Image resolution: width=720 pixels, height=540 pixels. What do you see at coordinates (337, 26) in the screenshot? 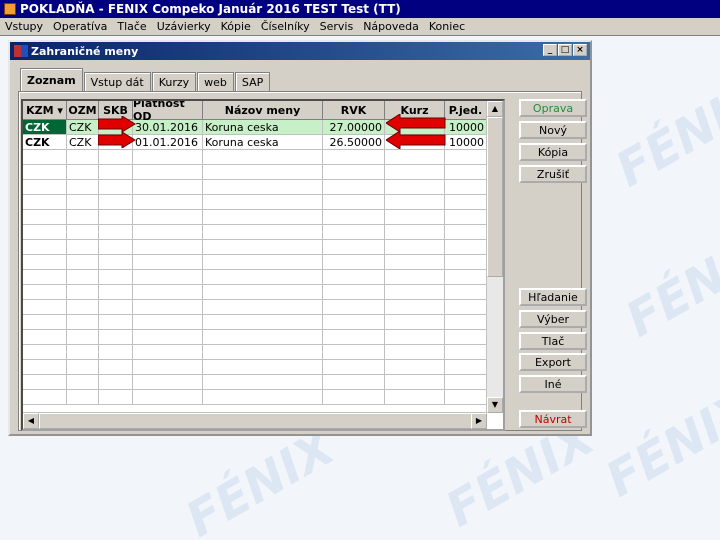
I see `menu-servis: Servis` at bounding box center [337, 26].